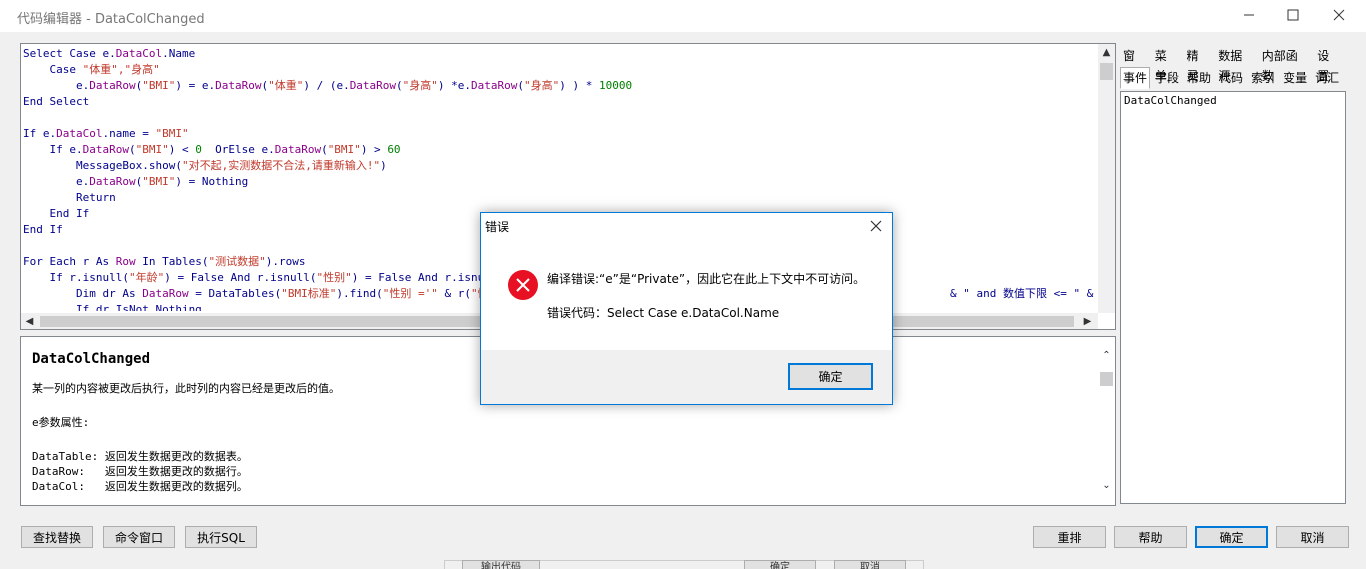 This screenshot has height=569, width=1366. Describe the element at coordinates (1312, 537) in the screenshot. I see `cancel-button: 取消` at that location.